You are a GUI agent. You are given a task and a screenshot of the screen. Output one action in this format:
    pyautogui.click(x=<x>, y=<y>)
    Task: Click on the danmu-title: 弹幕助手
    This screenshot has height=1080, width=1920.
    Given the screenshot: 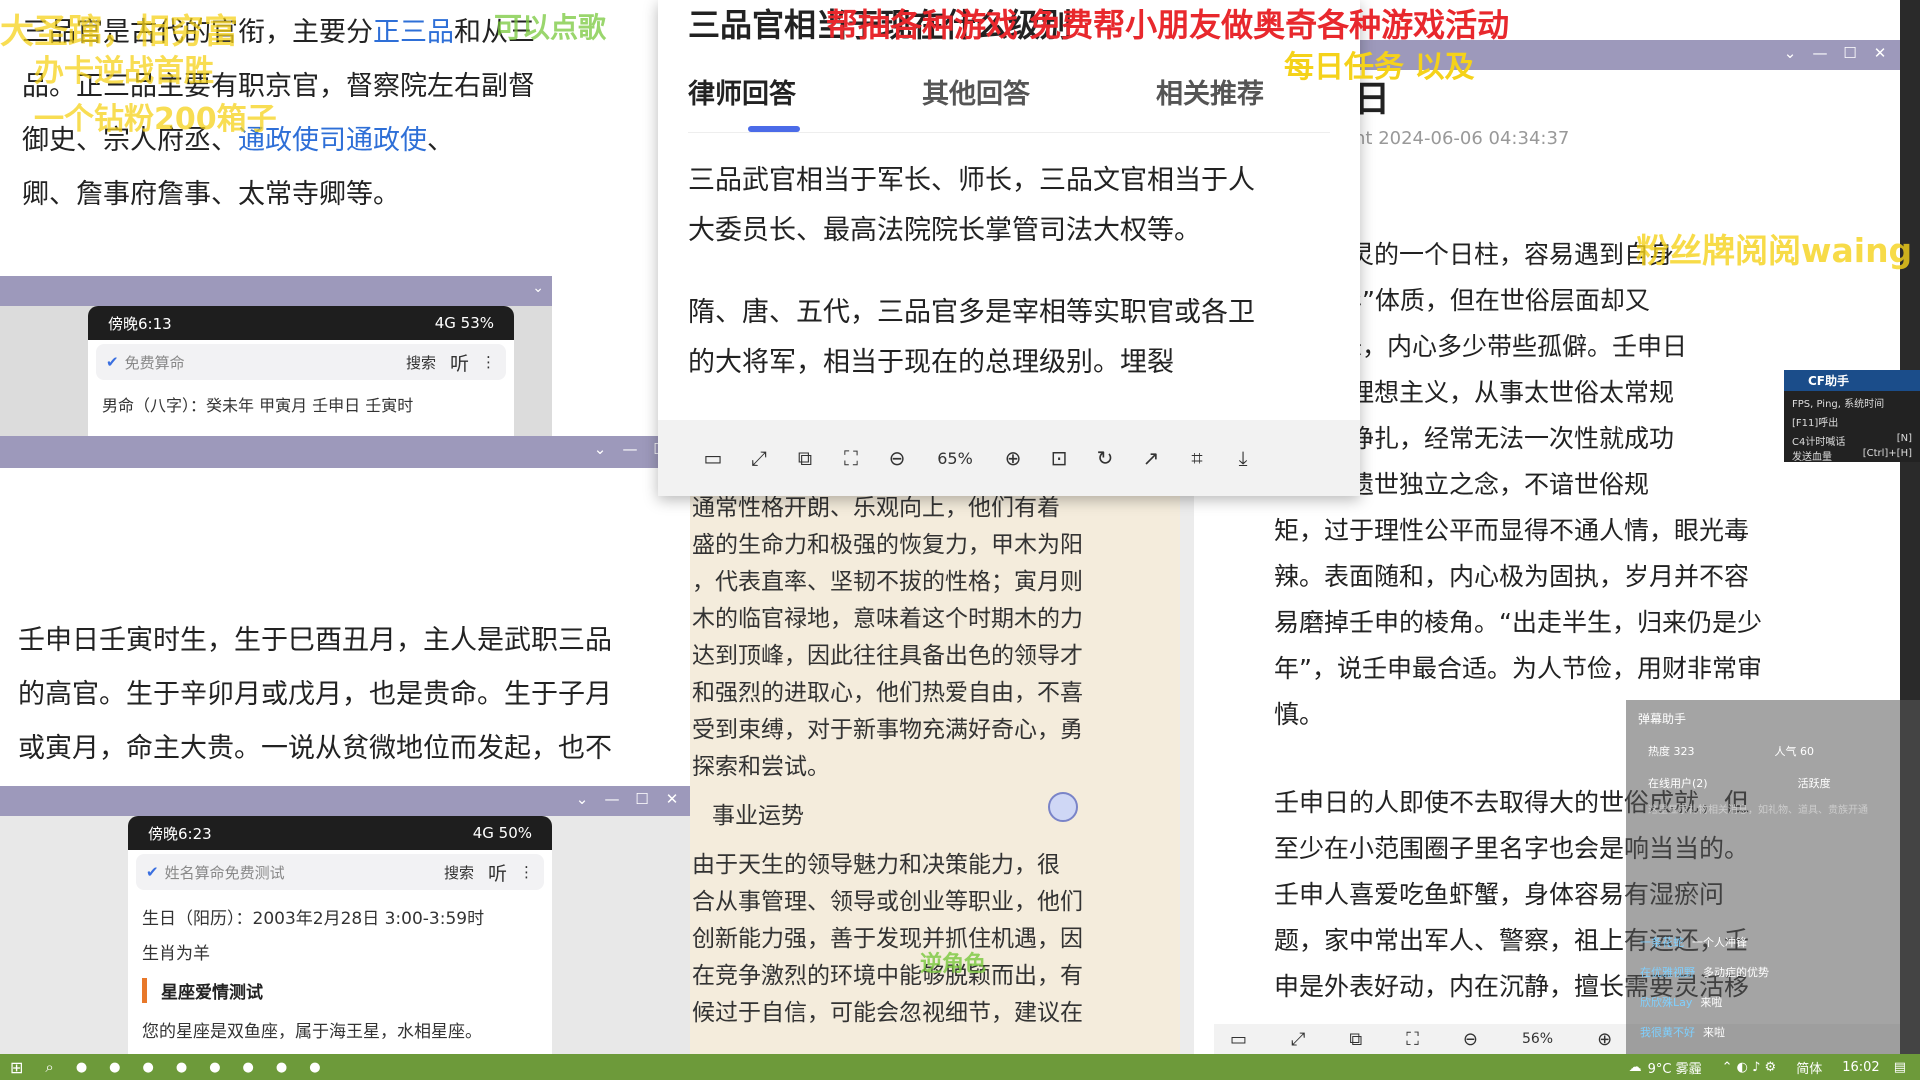 What is the action you would take?
    pyautogui.click(x=1662, y=719)
    